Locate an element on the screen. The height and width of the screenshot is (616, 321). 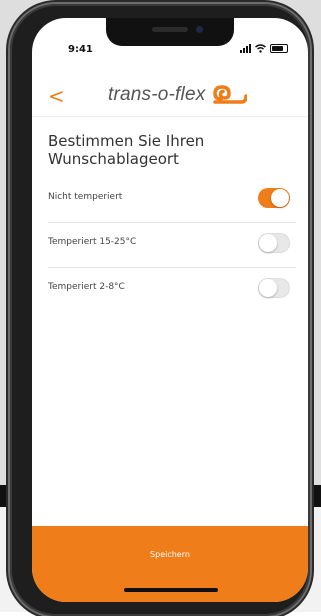
page-title: Bestimmen Sie Ihren Wunschablageort is located at coordinates (126, 150).